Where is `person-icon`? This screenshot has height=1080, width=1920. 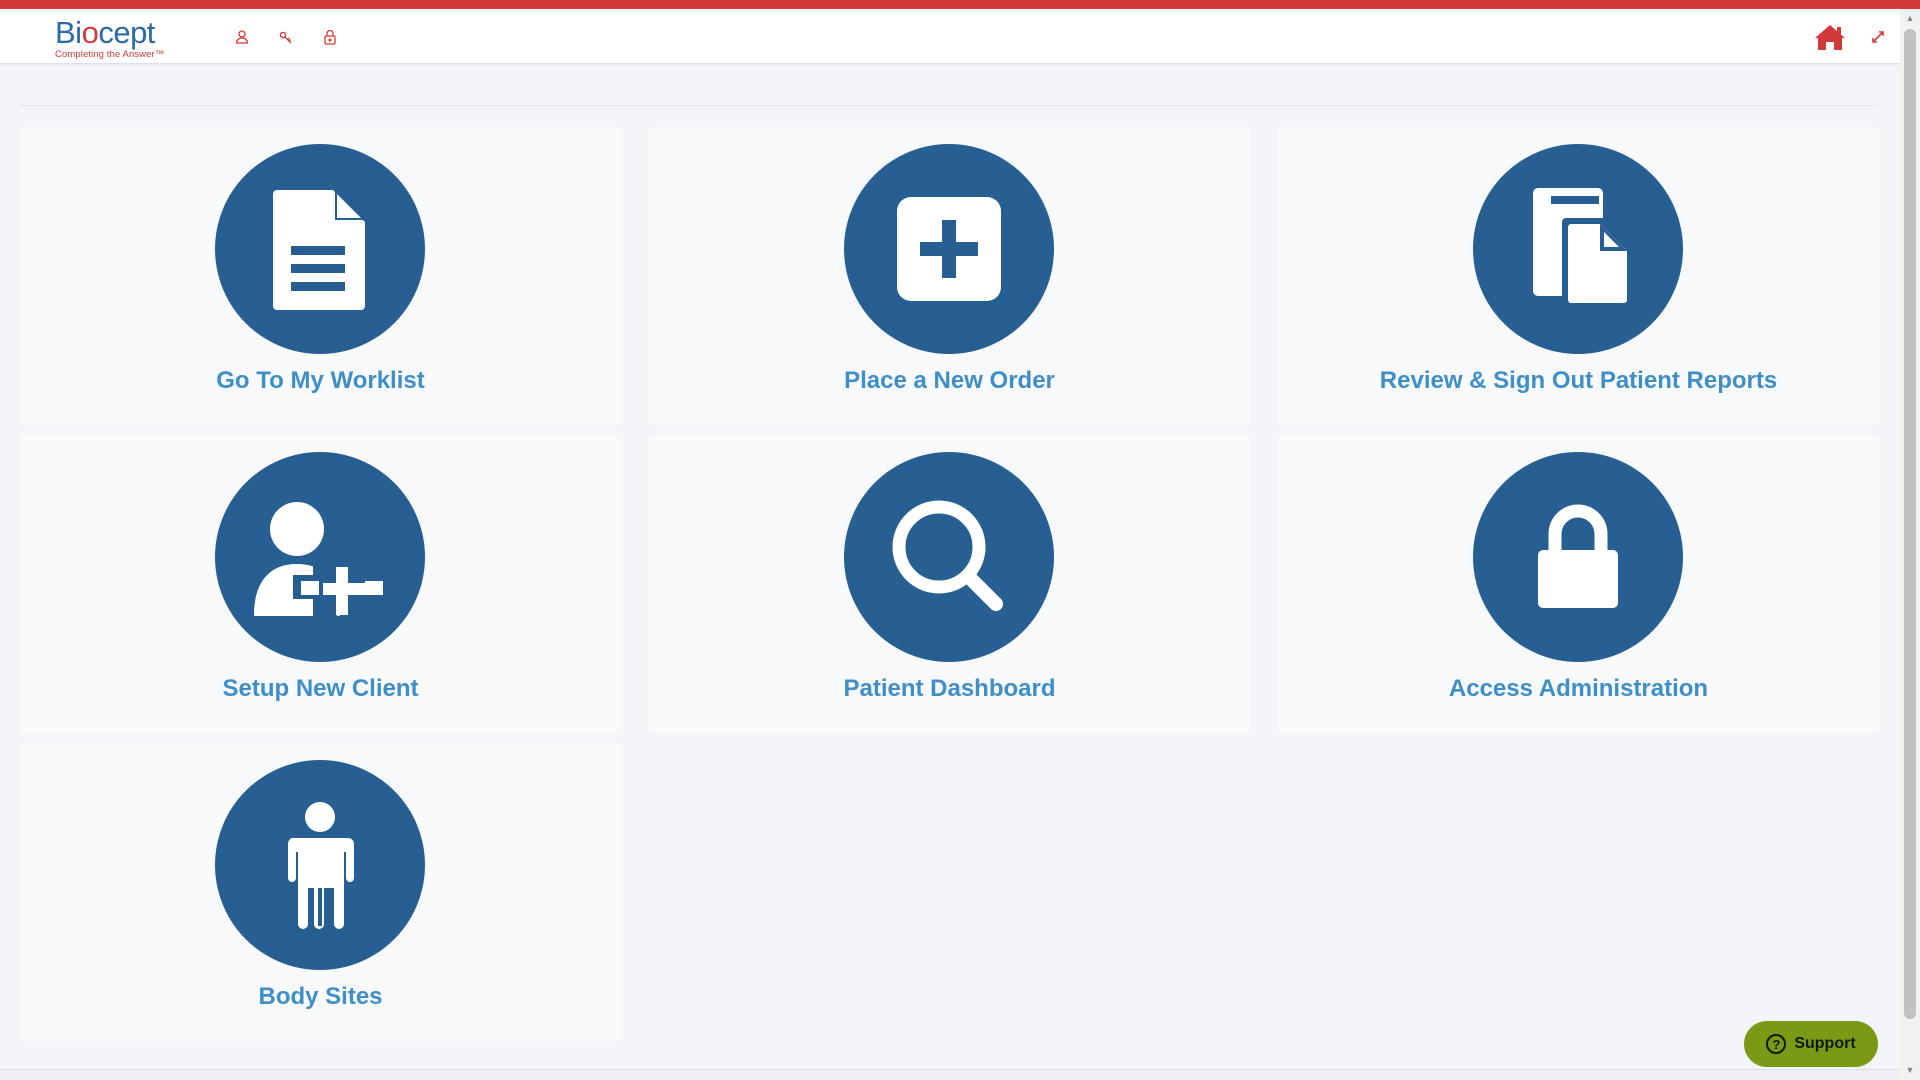
person-icon is located at coordinates (320, 865).